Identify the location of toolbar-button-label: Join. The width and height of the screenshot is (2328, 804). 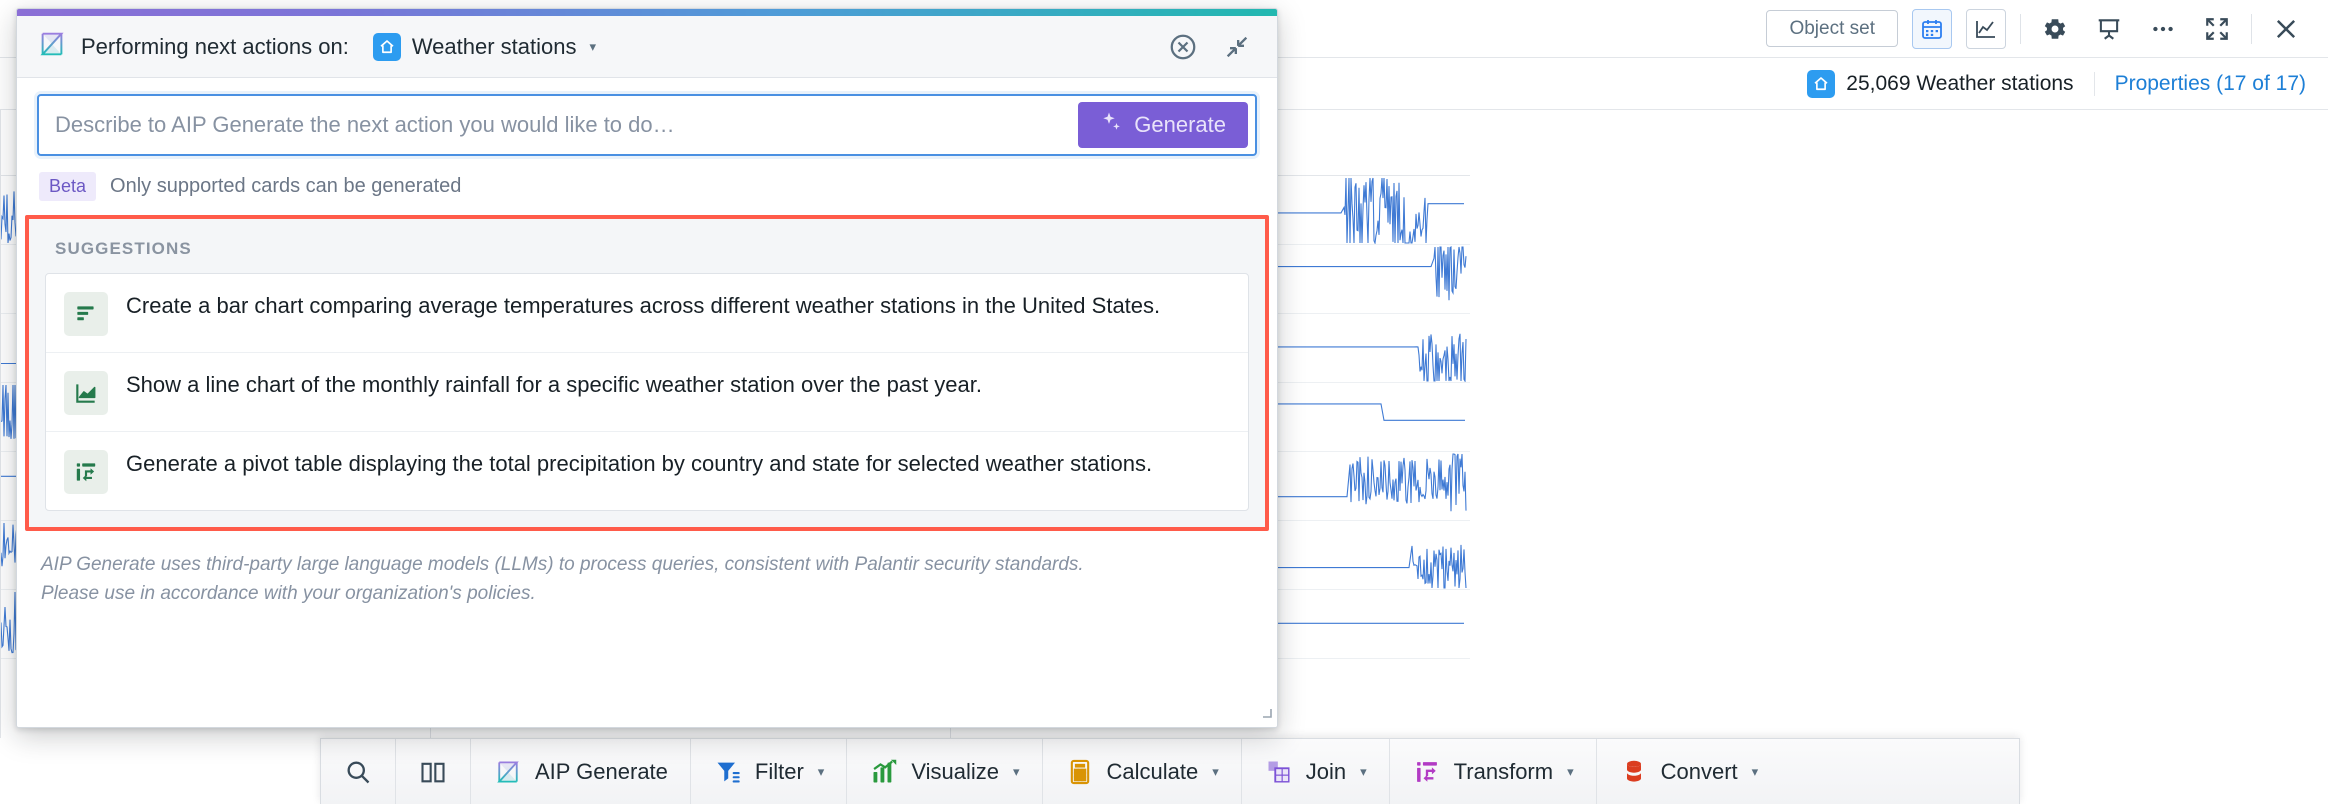
(1326, 771).